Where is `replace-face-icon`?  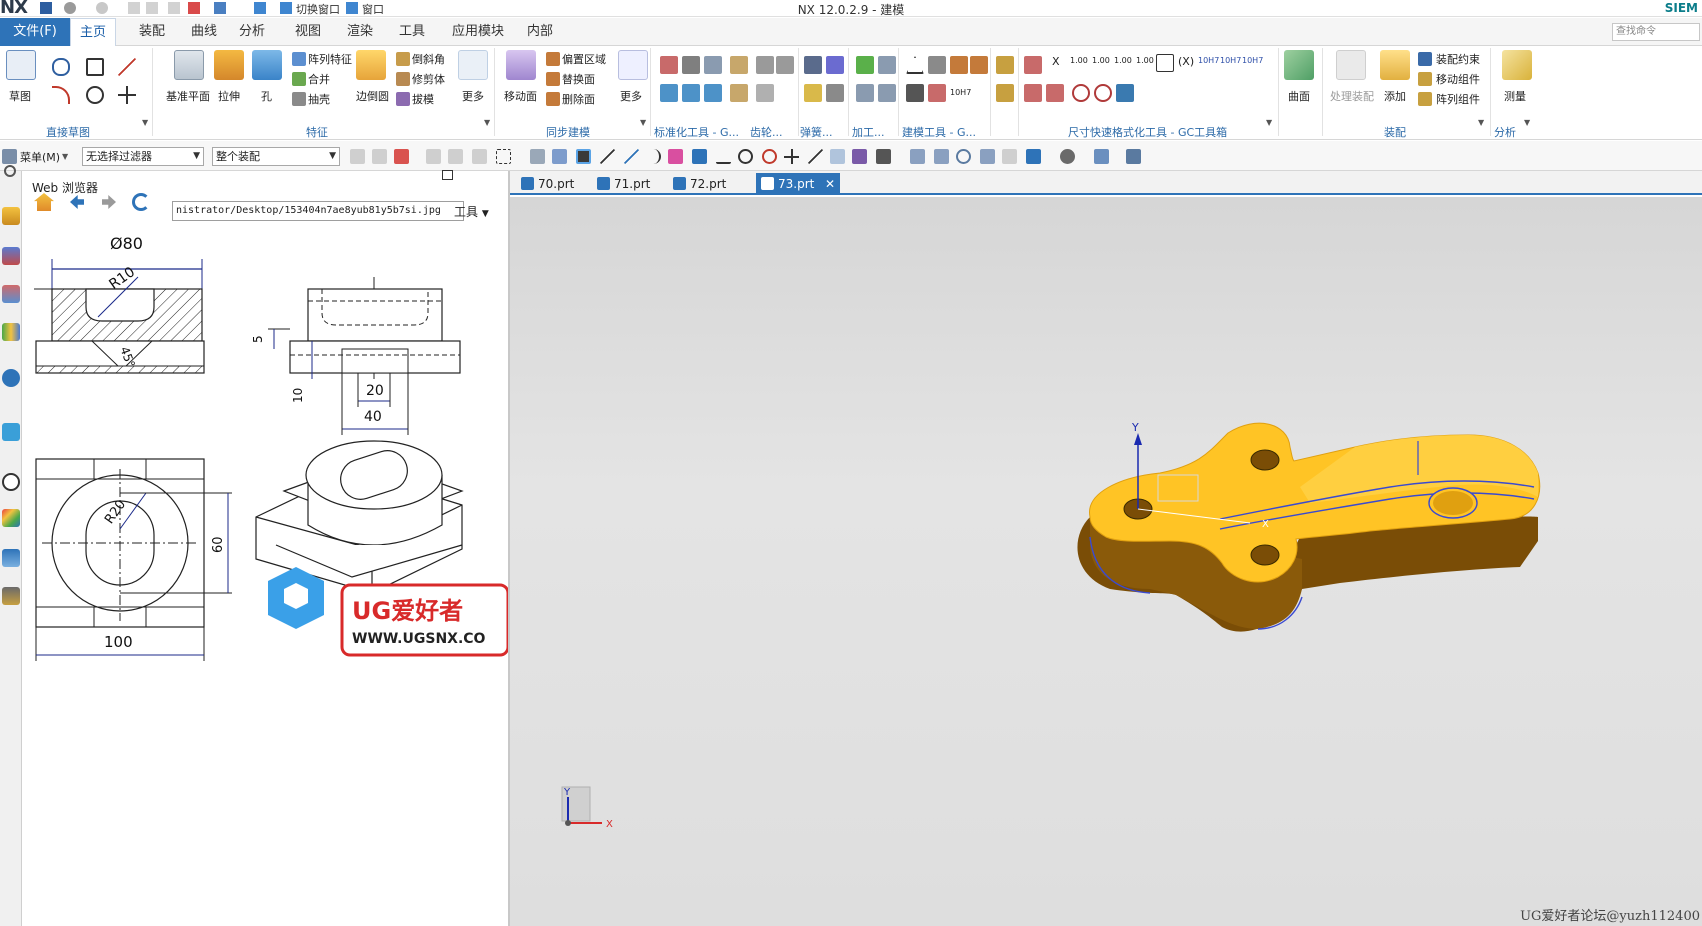 replace-face-icon is located at coordinates (553, 79).